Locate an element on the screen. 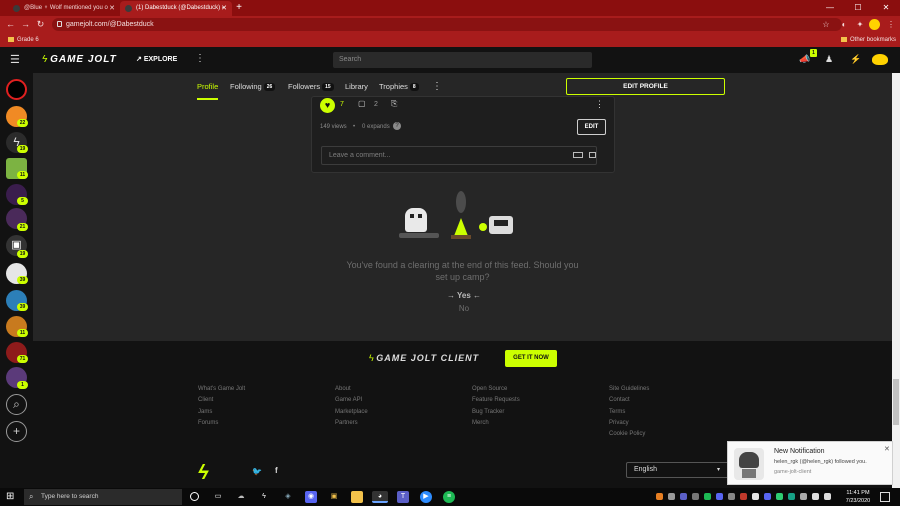  action-center-icon is located at coordinates (885, 497).